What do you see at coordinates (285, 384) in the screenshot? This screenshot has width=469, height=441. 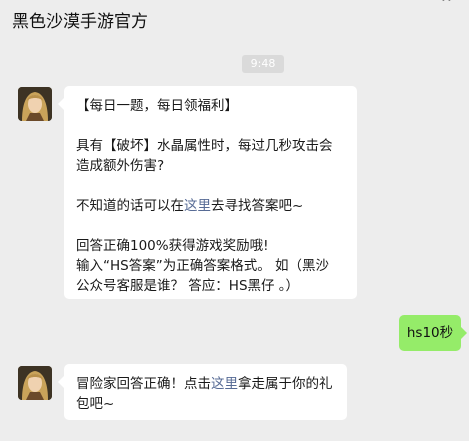 I see `result-post: 拿走属于你的礼` at bounding box center [285, 384].